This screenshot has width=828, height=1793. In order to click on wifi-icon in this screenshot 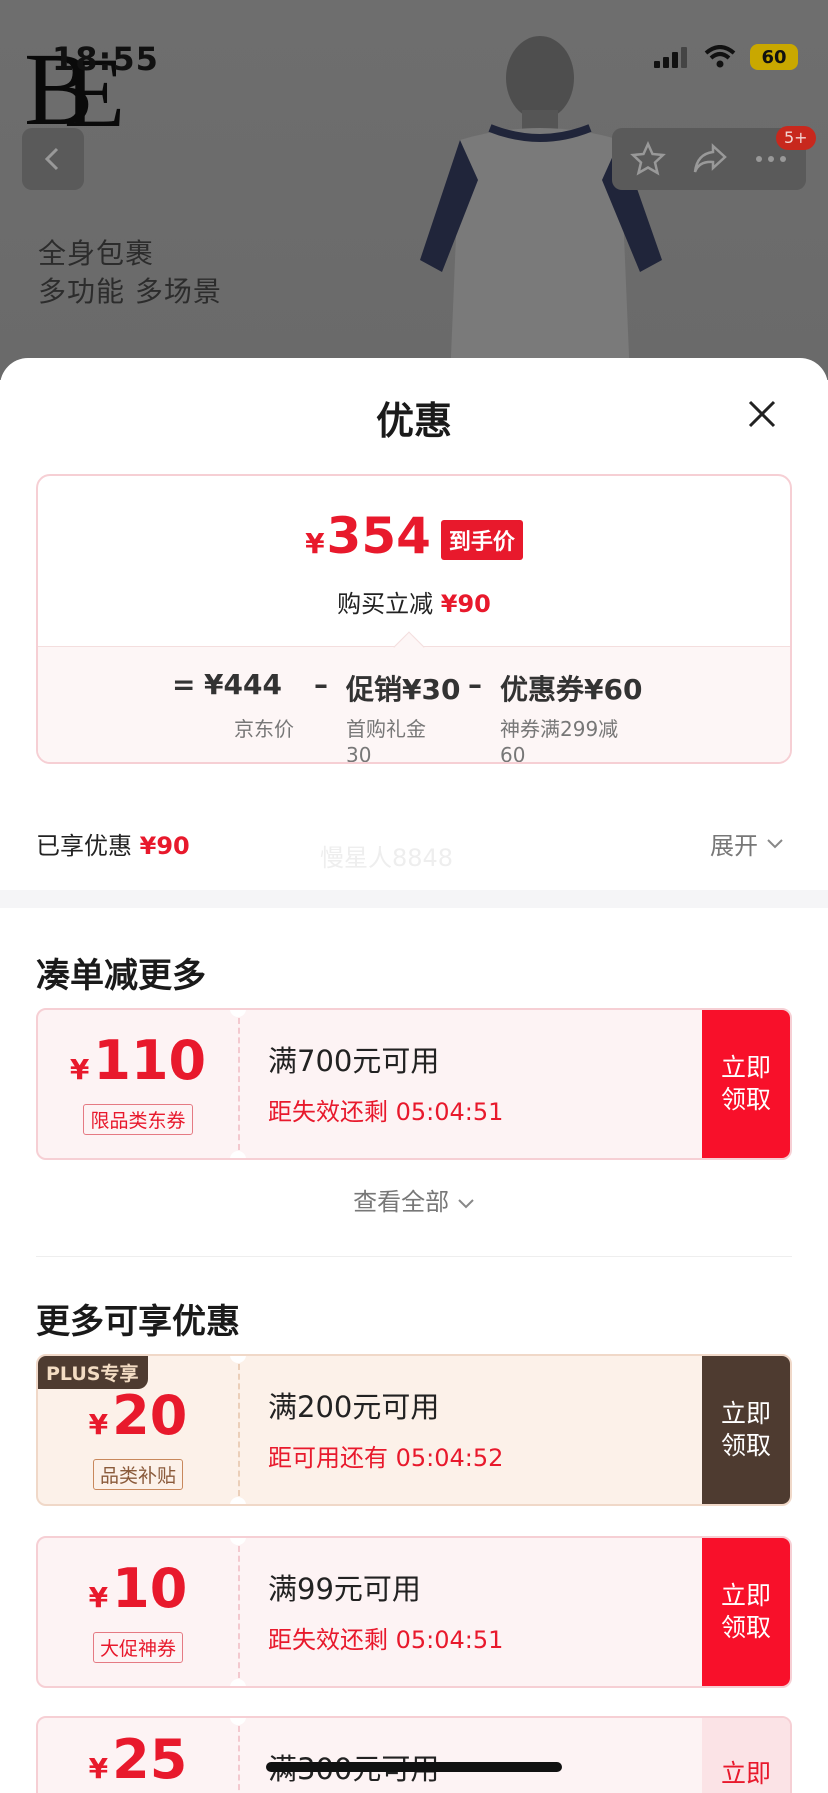, I will do `click(720, 56)`.